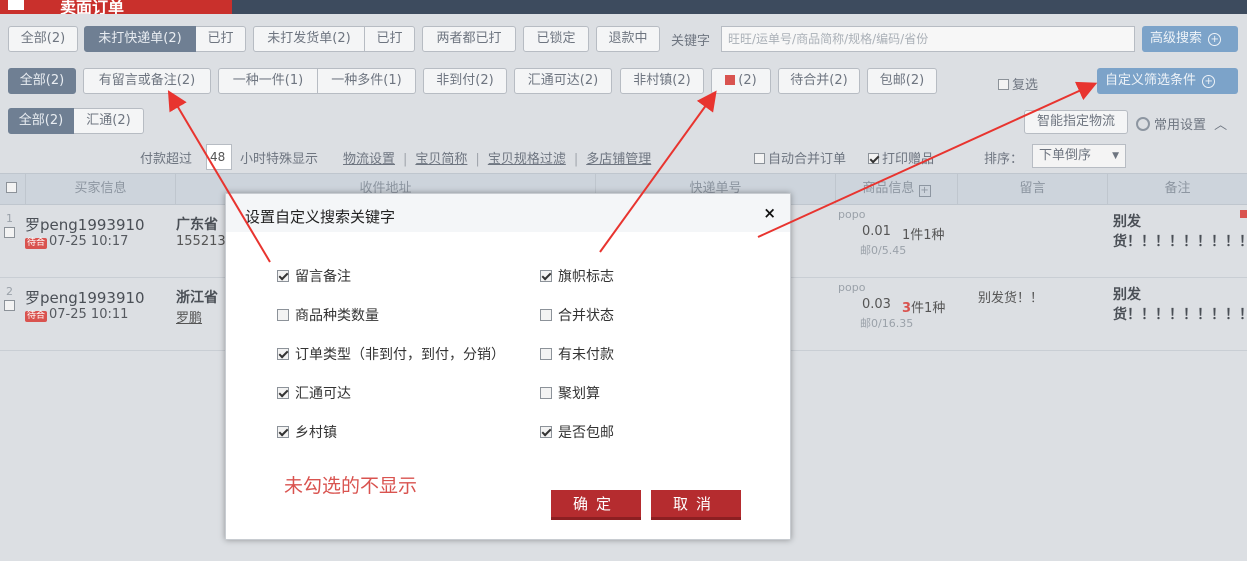 The height and width of the screenshot is (561, 1247). Describe the element at coordinates (623, 8) in the screenshot. I see `top-bar: 卖面订单` at that location.